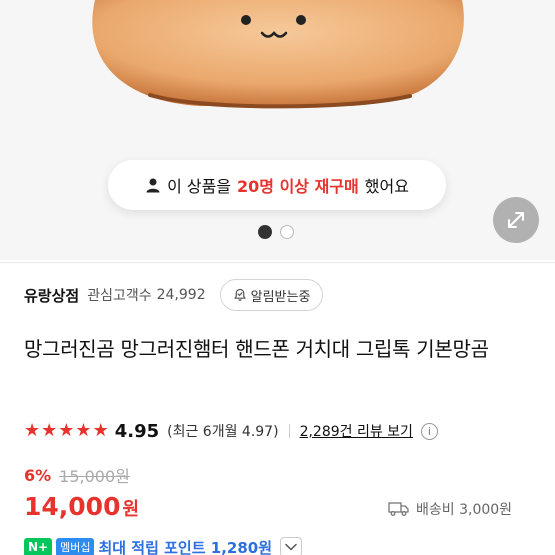  What do you see at coordinates (356, 431) in the screenshot?
I see `review-link: 2,289건 리뷰 보기` at bounding box center [356, 431].